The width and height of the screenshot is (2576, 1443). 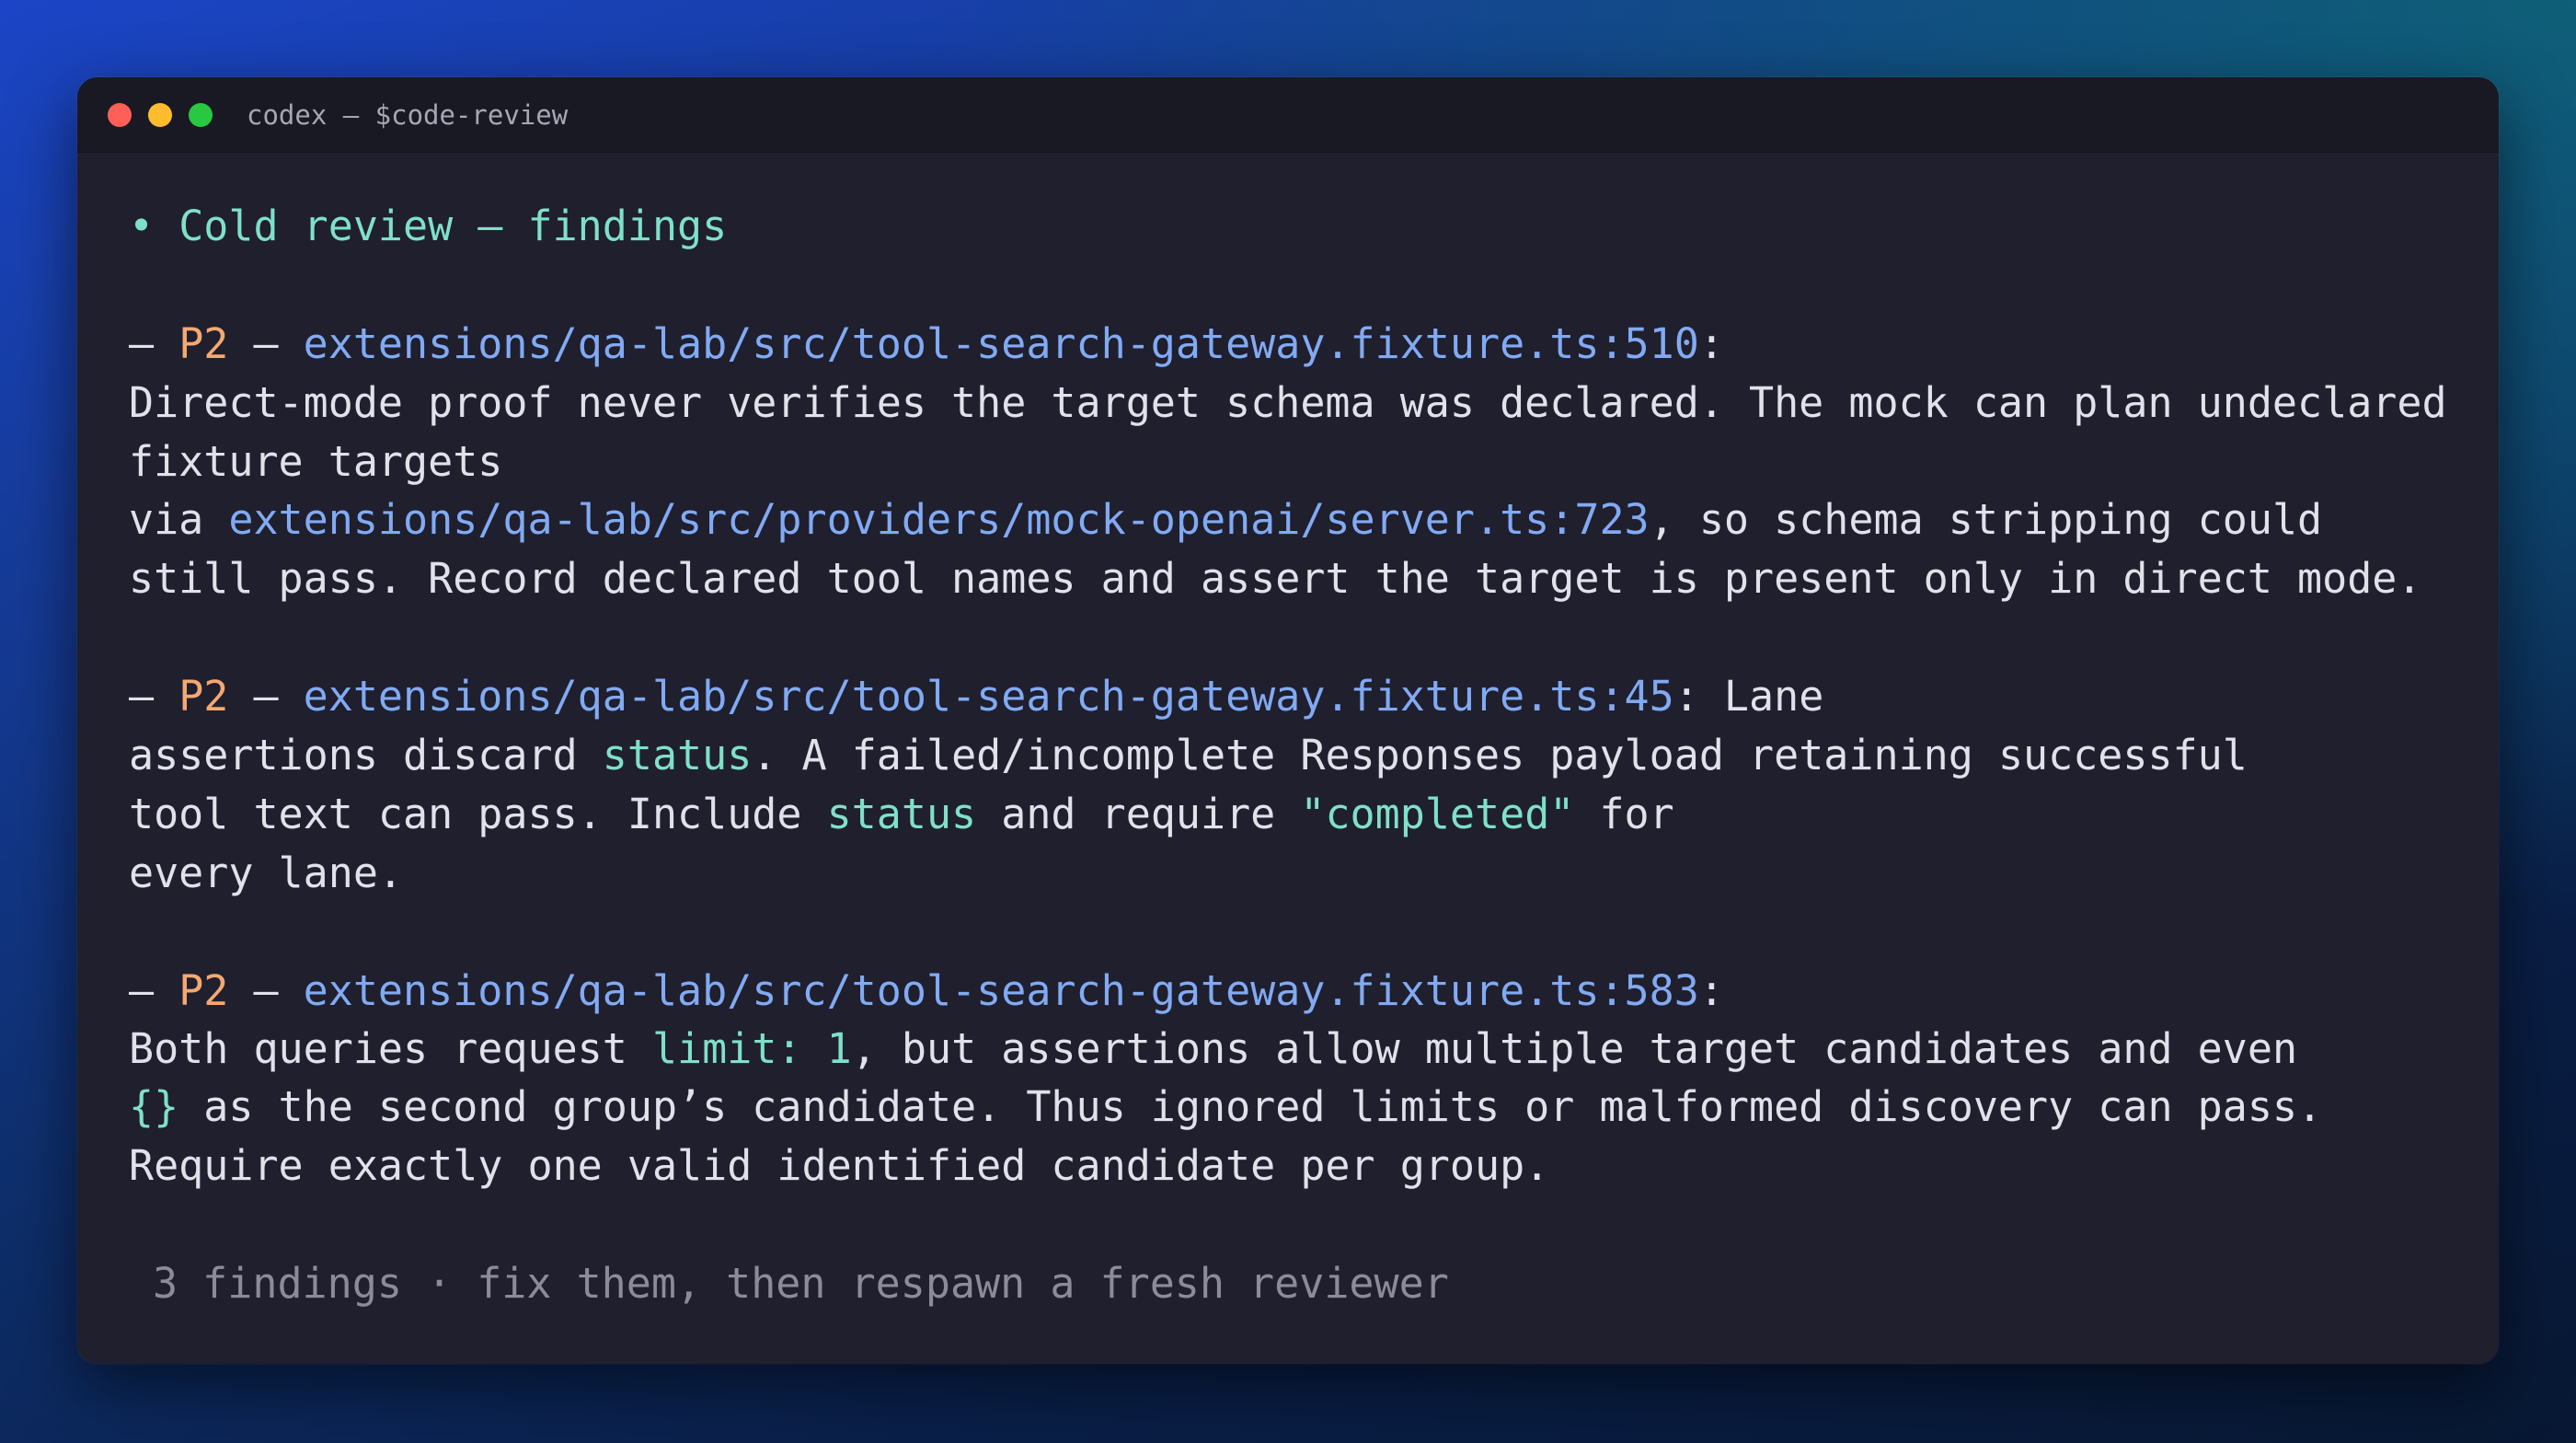 What do you see at coordinates (1748, 696) in the screenshot?
I see `finding-2-header-rest: : Lane` at bounding box center [1748, 696].